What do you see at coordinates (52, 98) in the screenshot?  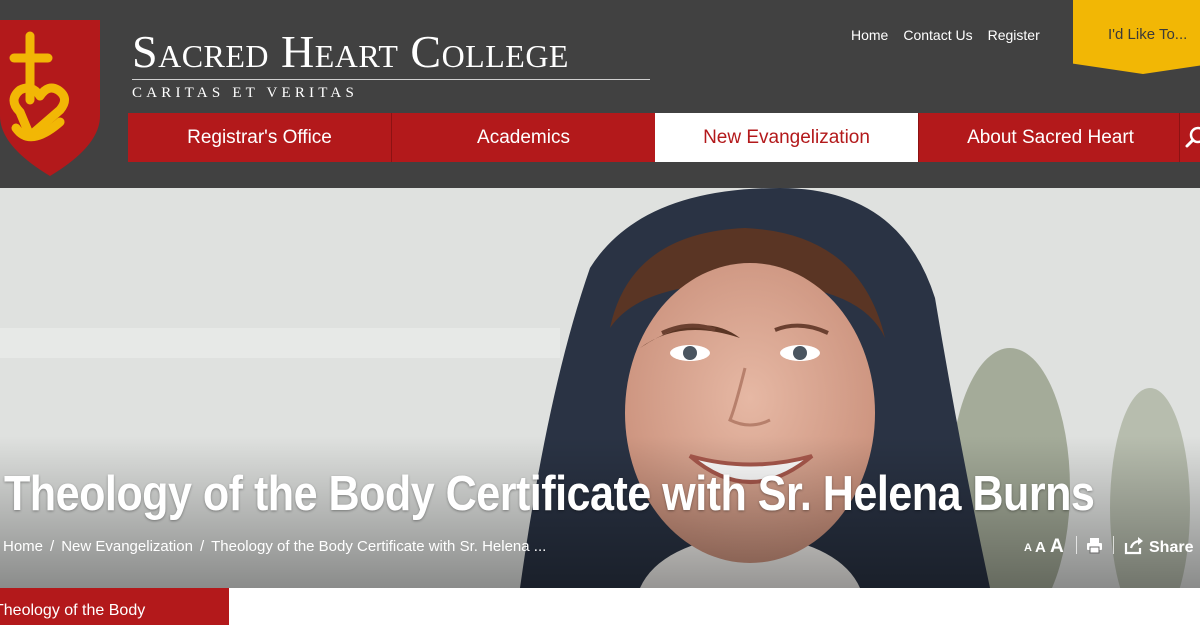 I see `crest-logo` at bounding box center [52, 98].